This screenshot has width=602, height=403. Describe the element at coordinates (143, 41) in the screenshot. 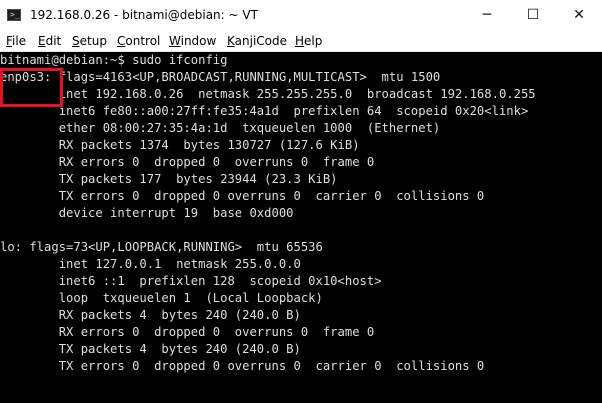

I see `menu-control-label: ontrol` at that location.